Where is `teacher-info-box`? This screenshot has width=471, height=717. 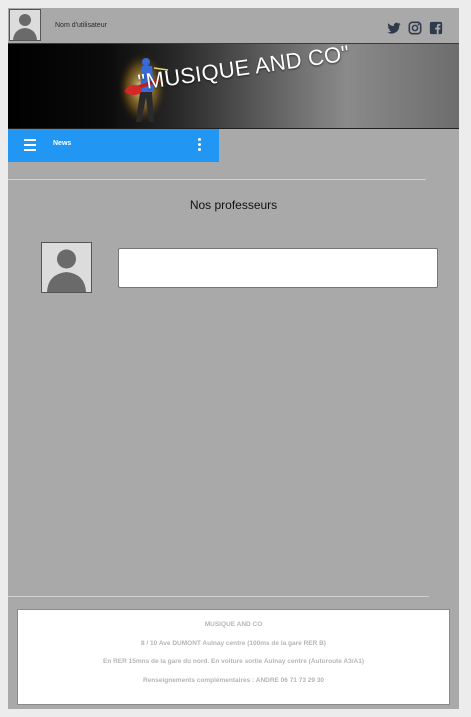 teacher-info-box is located at coordinates (278, 268).